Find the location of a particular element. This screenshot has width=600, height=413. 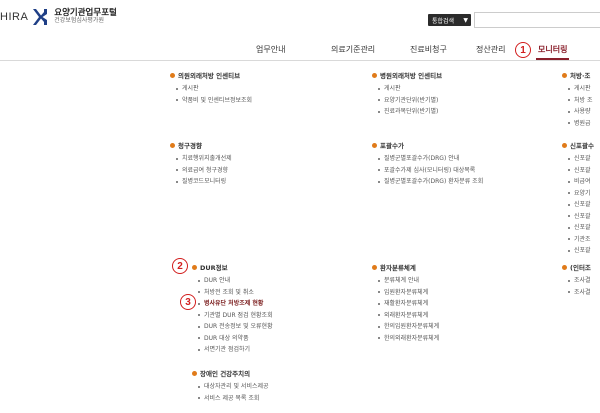

search-scope-select: 통합검색 ▼ is located at coordinates (449, 20).